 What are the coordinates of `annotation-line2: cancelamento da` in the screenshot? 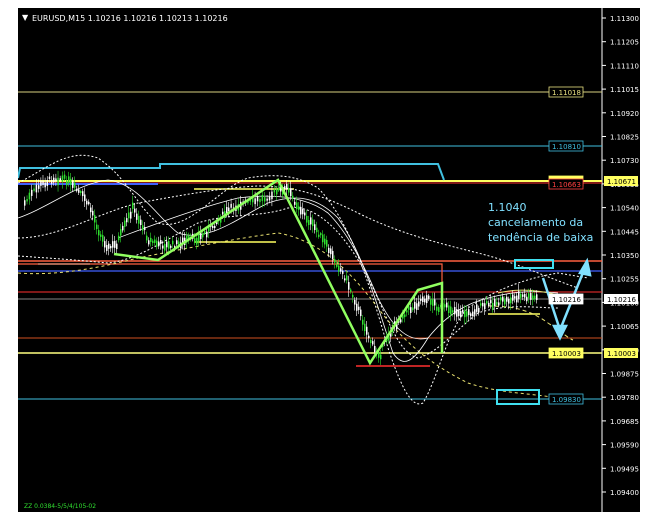 It's located at (535, 222).